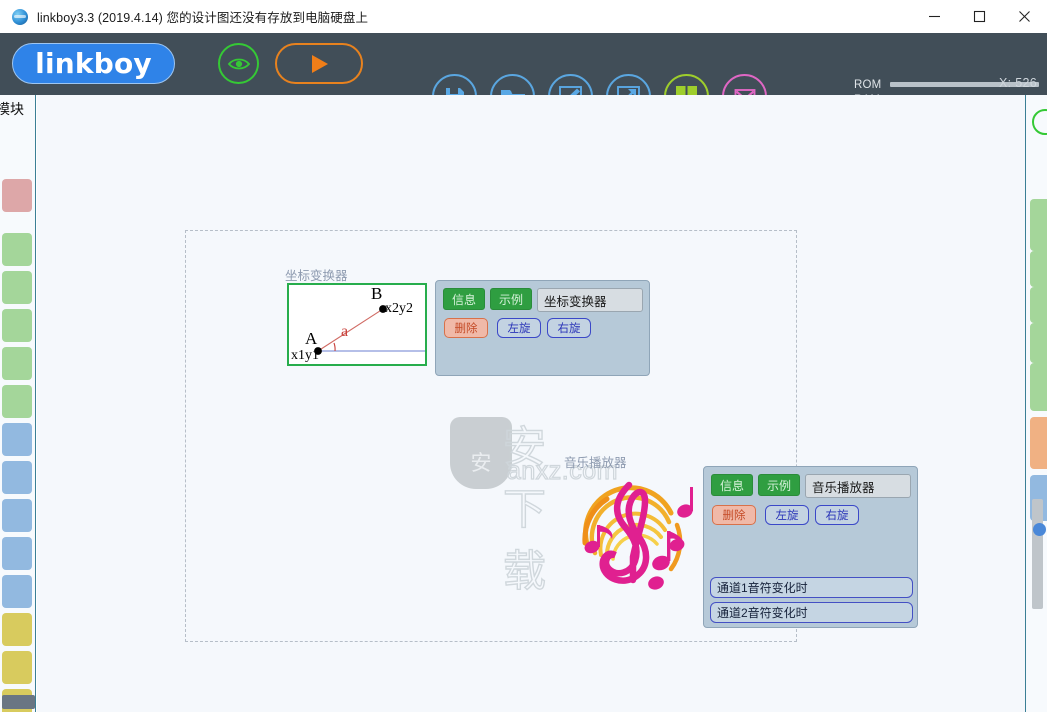 This screenshot has width=1047, height=712. I want to click on rom-label: ROM, so click(868, 84).